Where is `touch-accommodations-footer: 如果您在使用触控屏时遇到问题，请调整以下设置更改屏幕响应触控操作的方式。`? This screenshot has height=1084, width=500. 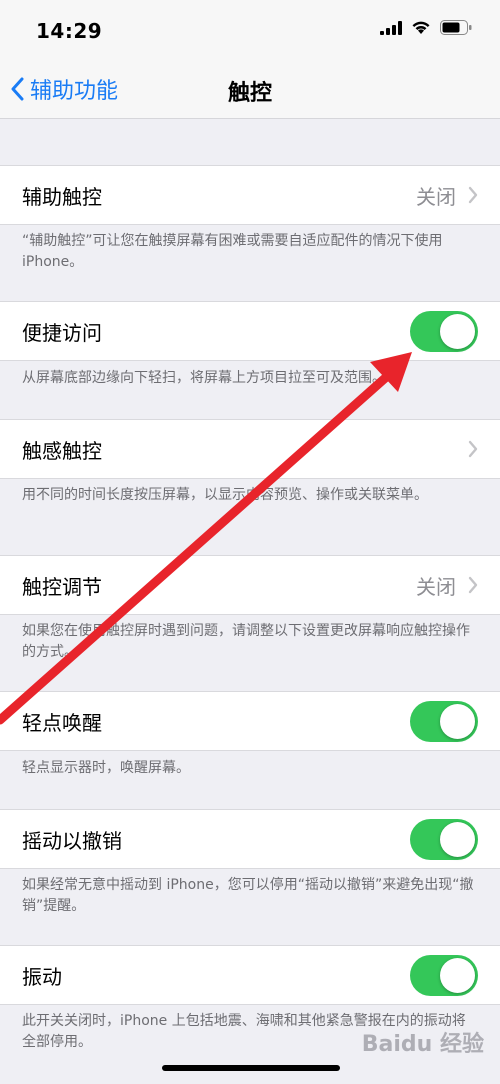 touch-accommodations-footer: 如果您在使用触控屏时遇到问题，请调整以下设置更改屏幕响应触控操作的方式。 is located at coordinates (246, 641).